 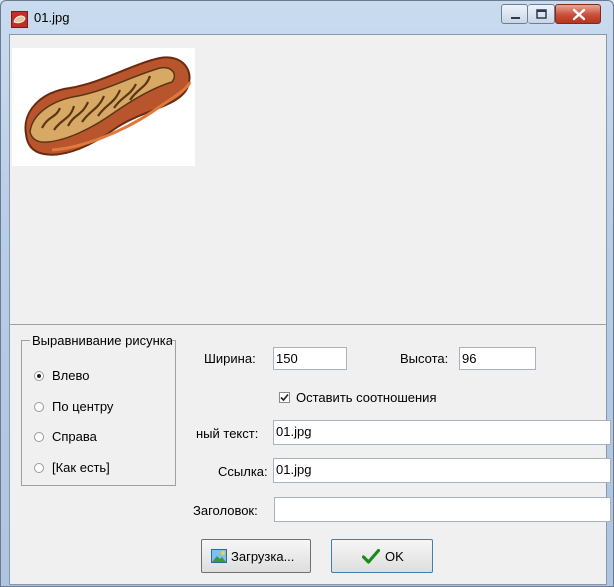 What do you see at coordinates (230, 358) in the screenshot?
I see `width-label: Ширина:` at bounding box center [230, 358].